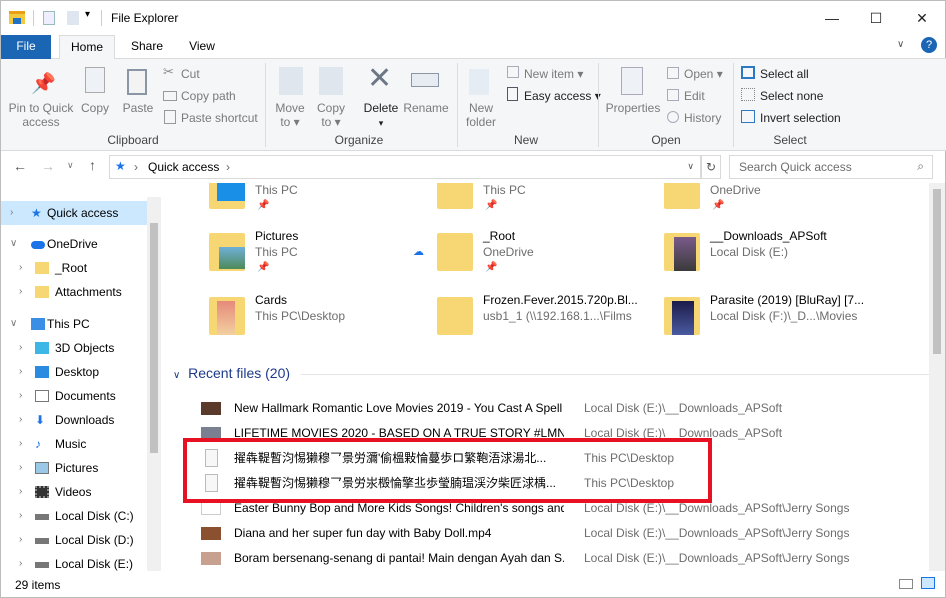  What do you see at coordinates (473, 18) in the screenshot?
I see `title-bar: ▾ File Explorer — ☐ ✕` at bounding box center [473, 18].